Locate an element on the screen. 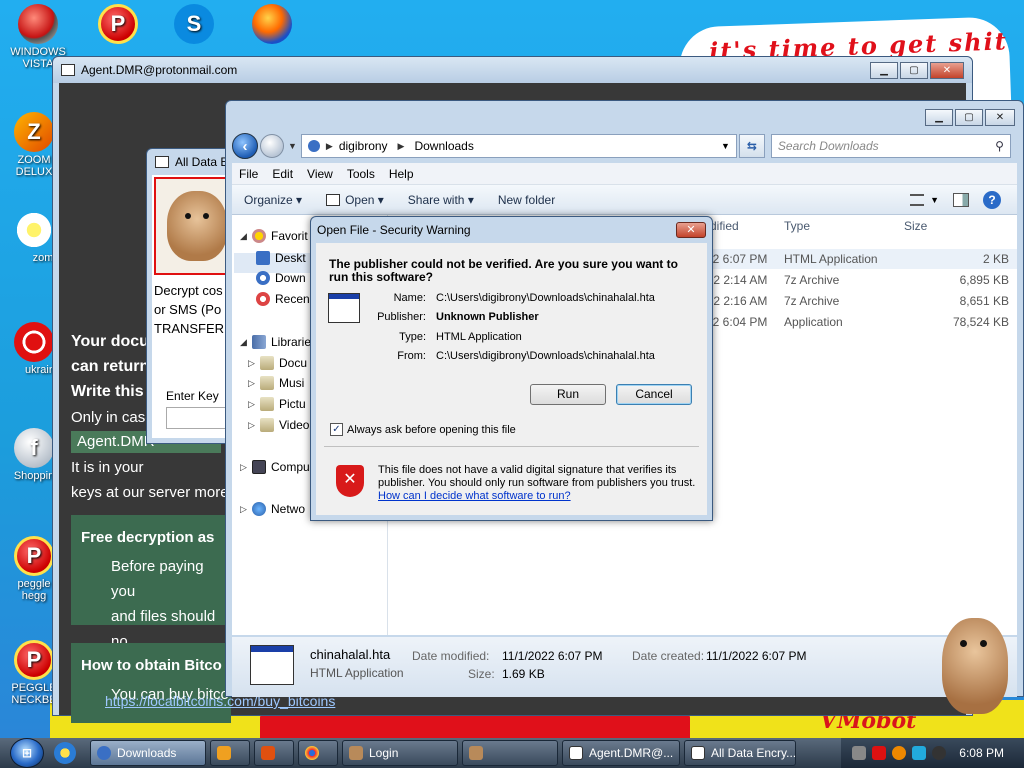  taskbar-chrome is located at coordinates (318, 753).